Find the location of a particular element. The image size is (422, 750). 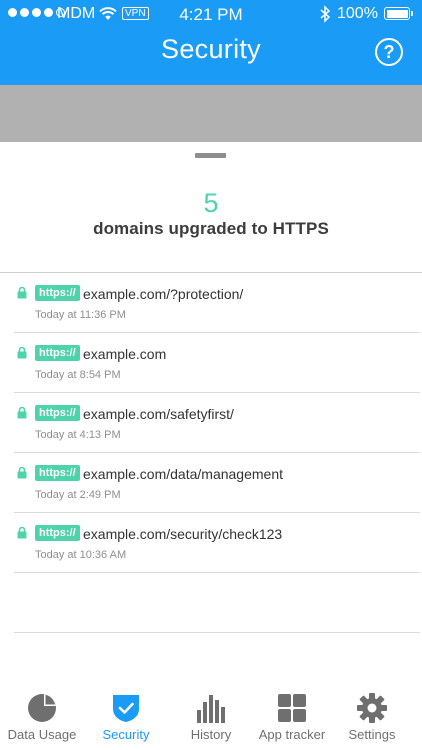

help-button: ? is located at coordinates (389, 52).